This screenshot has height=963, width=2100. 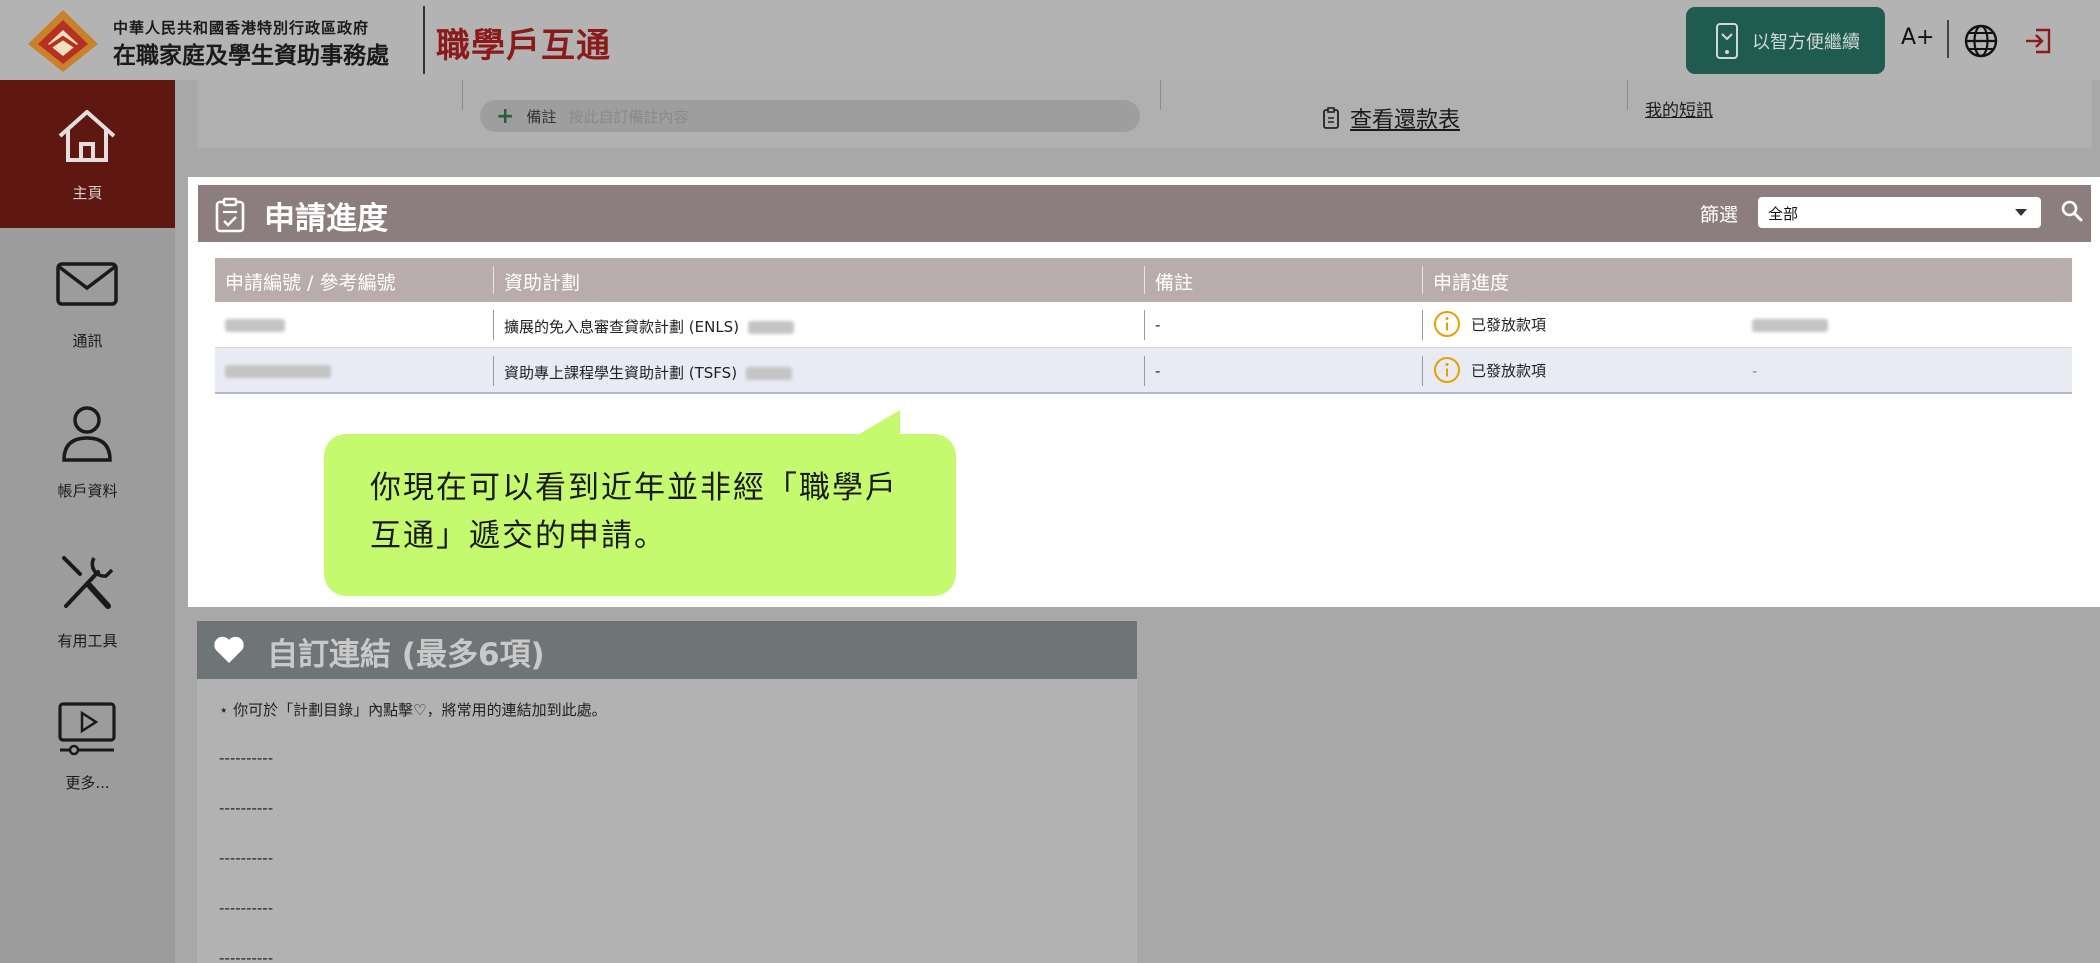 I want to click on status-extra: -, so click(x=1755, y=371).